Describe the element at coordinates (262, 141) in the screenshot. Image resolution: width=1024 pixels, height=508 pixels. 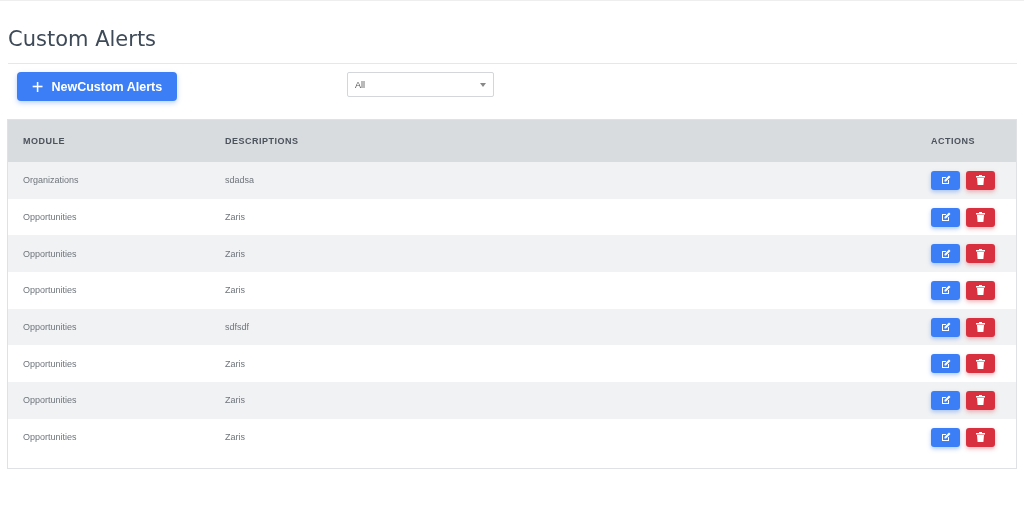
I see `column-header: DESCRIPTIONS` at that location.